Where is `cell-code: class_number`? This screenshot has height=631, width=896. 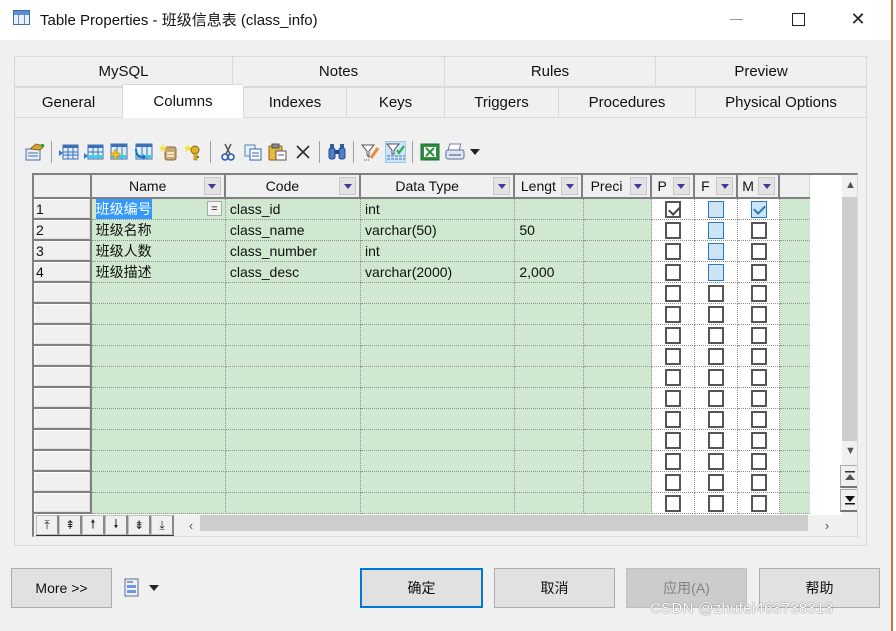
cell-code: class_number is located at coordinates (293, 251).